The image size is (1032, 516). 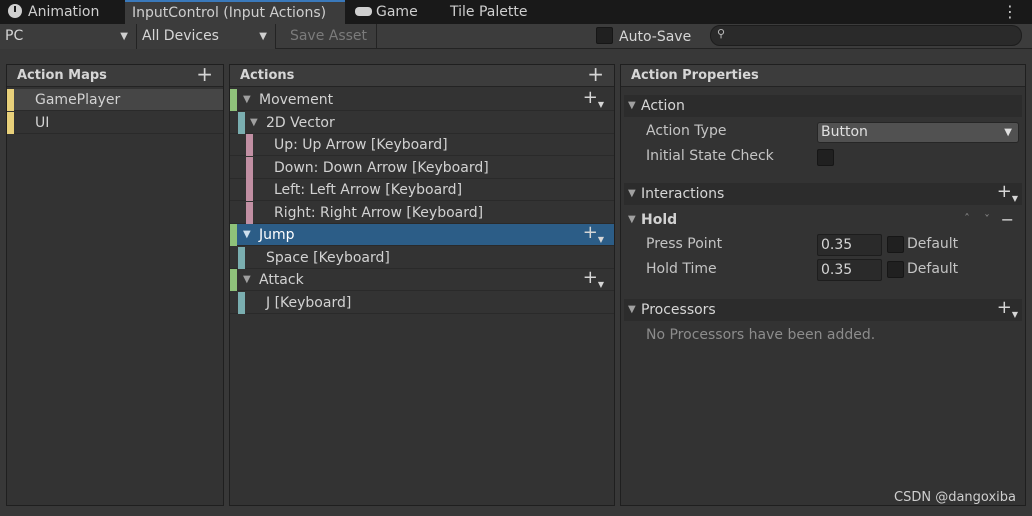 What do you see at coordinates (967, 219) in the screenshot?
I see `move-up-icon: ˆ` at bounding box center [967, 219].